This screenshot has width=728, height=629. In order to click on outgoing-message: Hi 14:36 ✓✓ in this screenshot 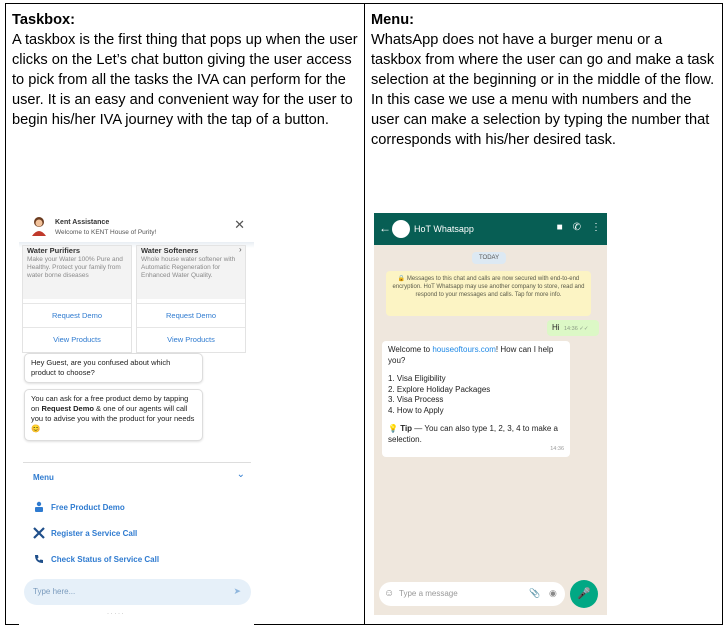, I will do `click(573, 328)`.